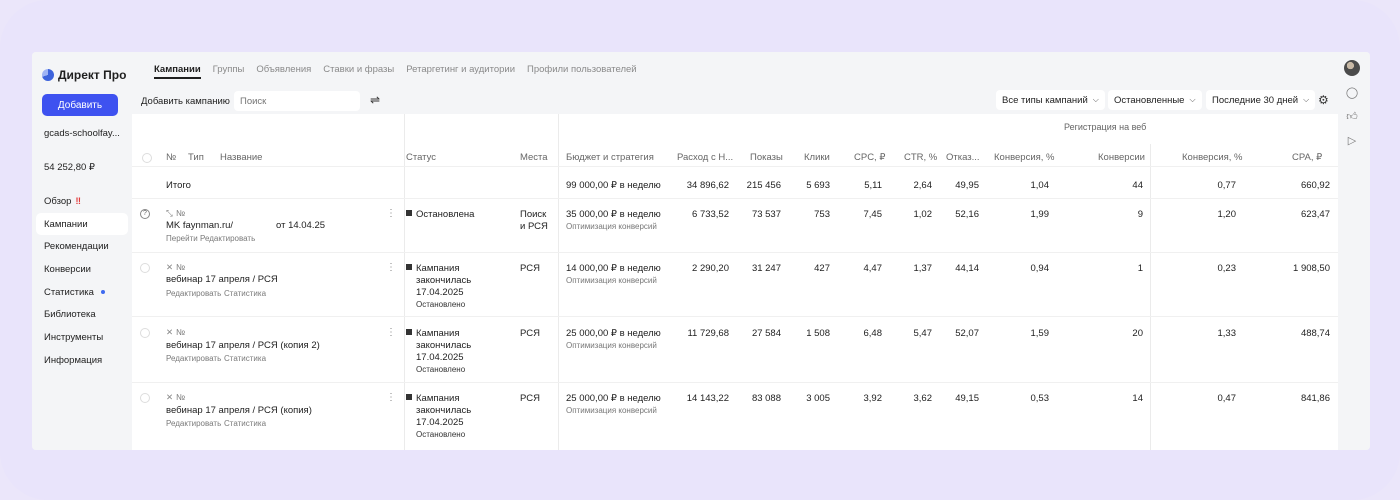 Image resolution: width=1400 pixels, height=500 pixels. What do you see at coordinates (67, 269) in the screenshot?
I see `sidebar-item-label: Конверсии` at bounding box center [67, 269].